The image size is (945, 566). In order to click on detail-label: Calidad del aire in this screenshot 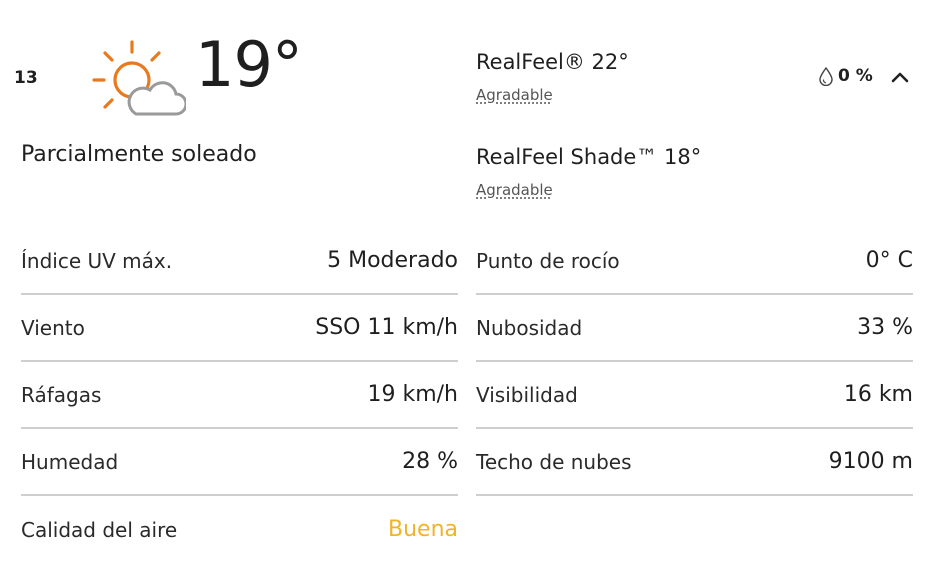, I will do `click(99, 529)`.